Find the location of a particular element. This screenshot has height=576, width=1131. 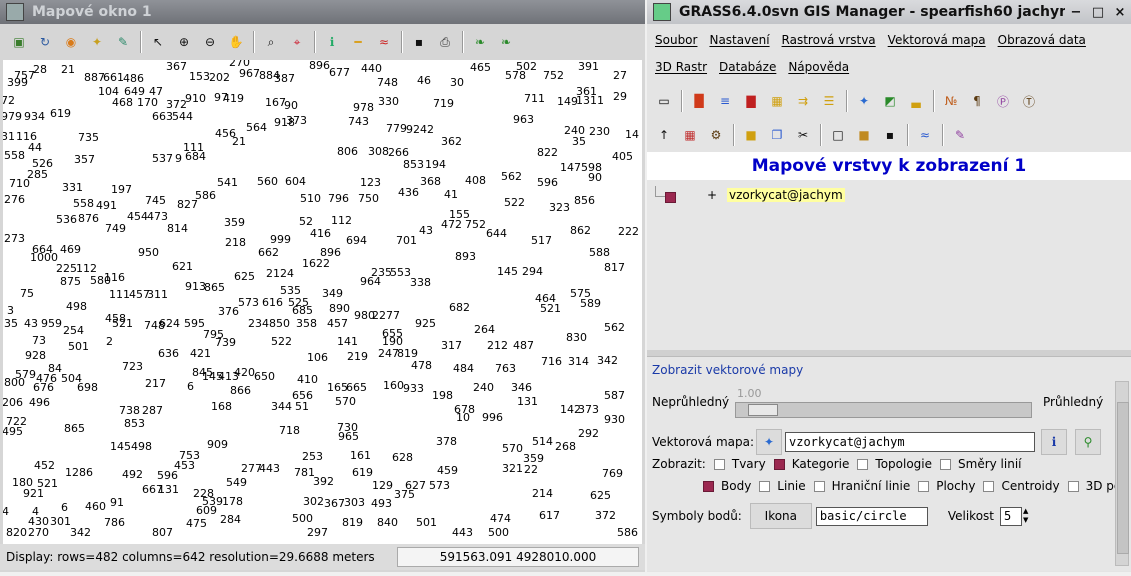

add-histogram-icon: ▇ is located at coordinates (751, 101).